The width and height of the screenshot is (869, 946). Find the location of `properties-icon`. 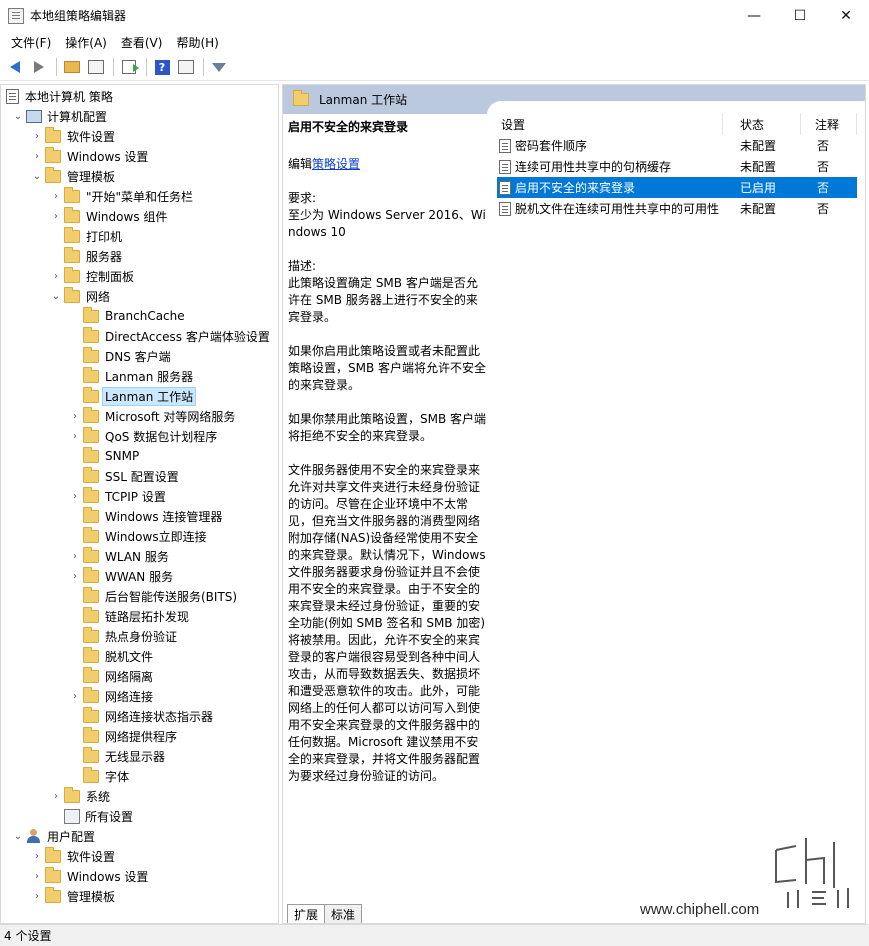

properties-icon is located at coordinates (186, 67).